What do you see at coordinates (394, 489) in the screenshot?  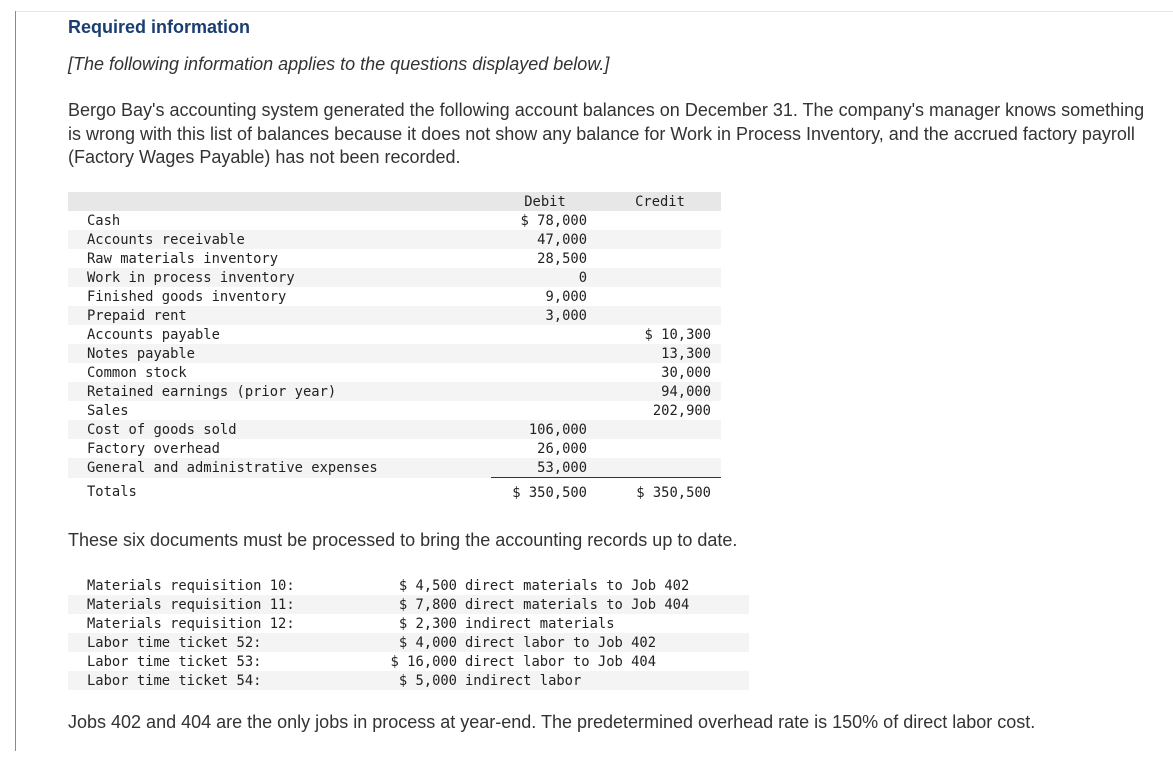 I see `totals-row: Totals $ 350,500 $ 350,500` at bounding box center [394, 489].